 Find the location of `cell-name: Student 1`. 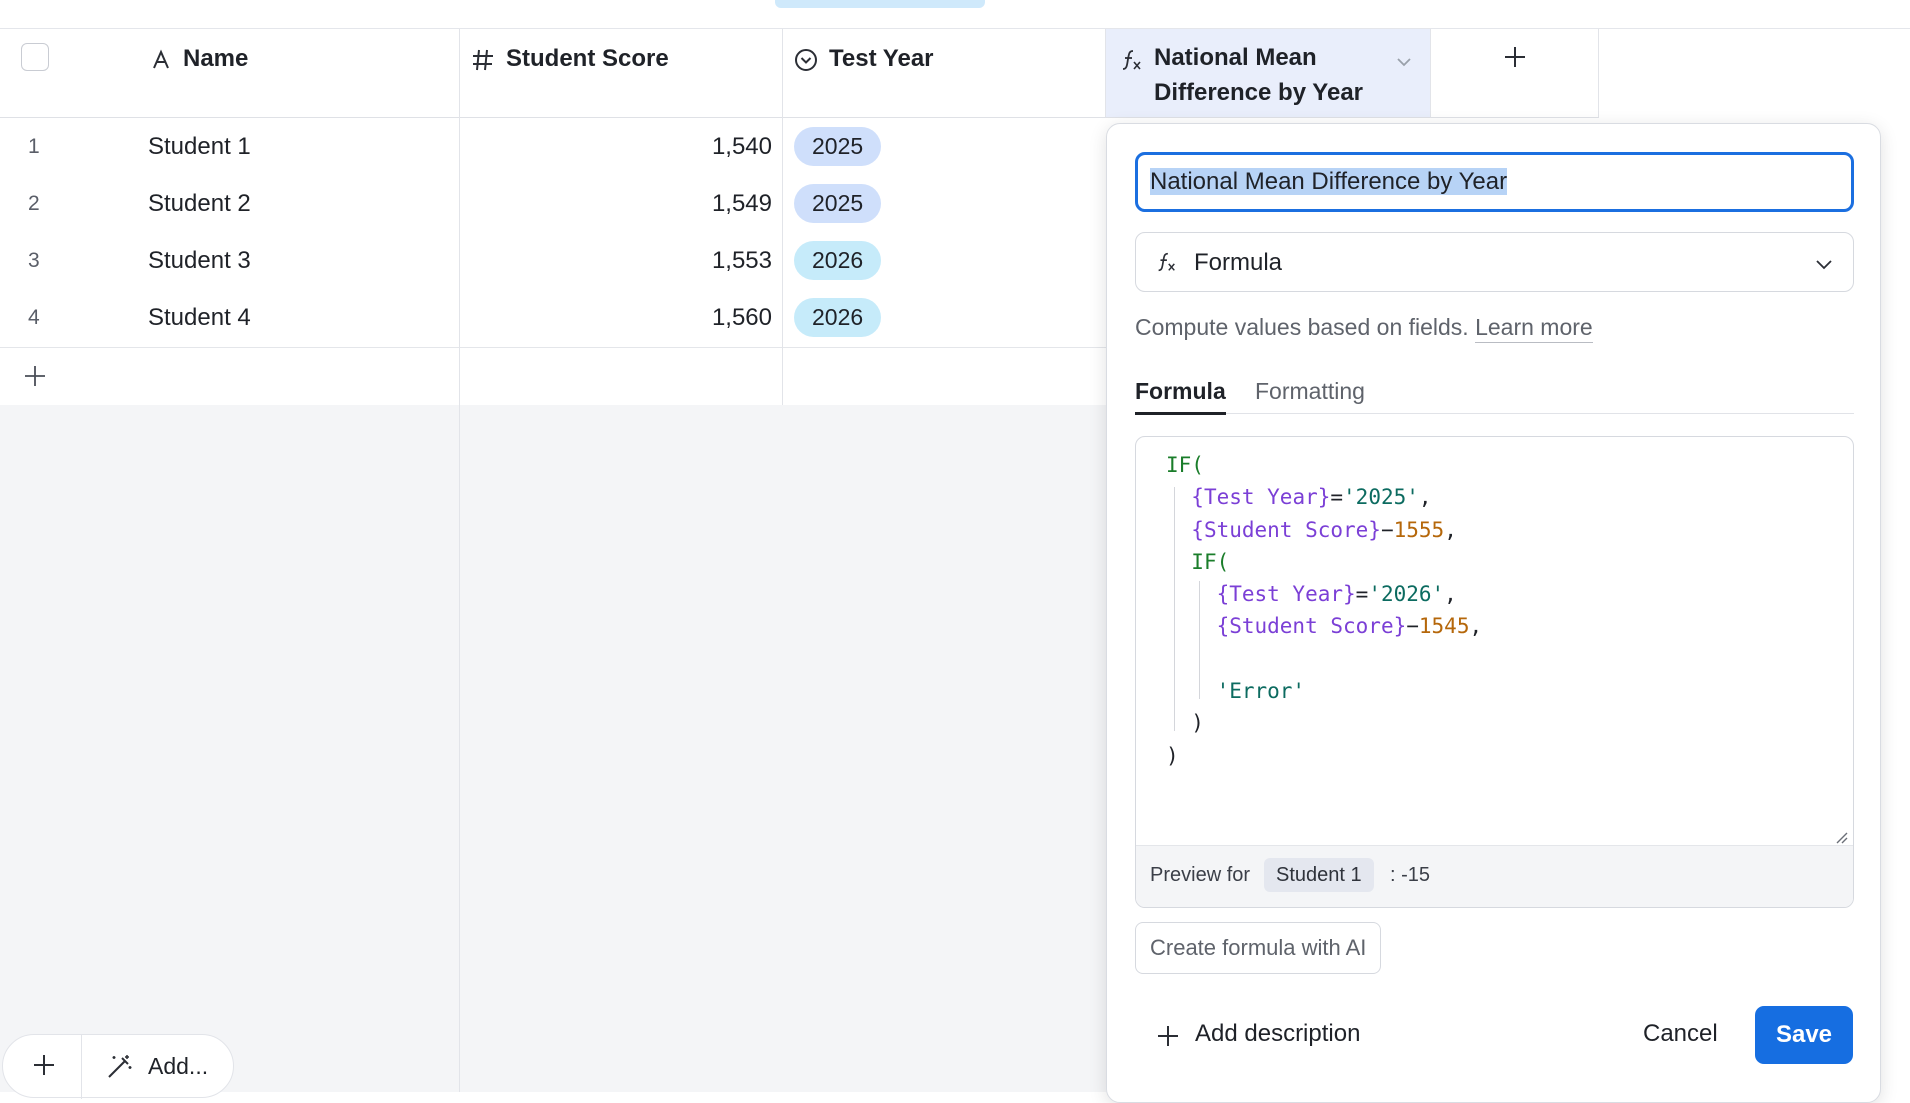

cell-name: Student 1 is located at coordinates (199, 147).